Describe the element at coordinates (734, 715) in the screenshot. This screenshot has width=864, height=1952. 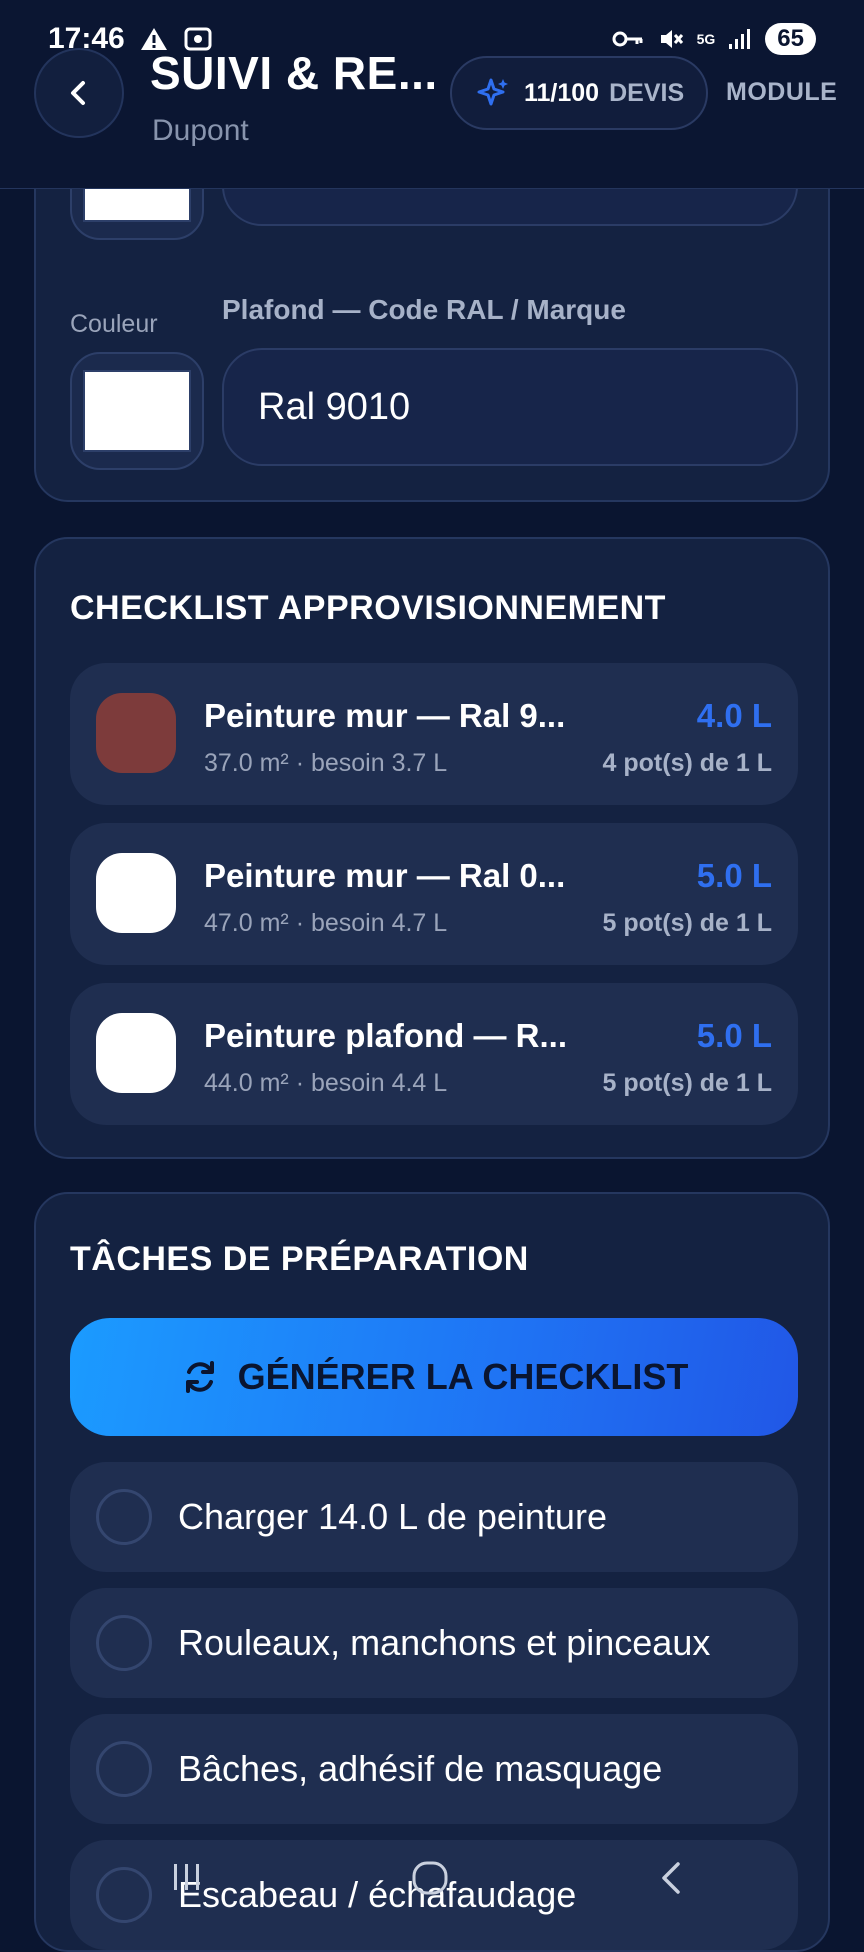
I see `supply-item-quantity: 4.0 L` at that location.